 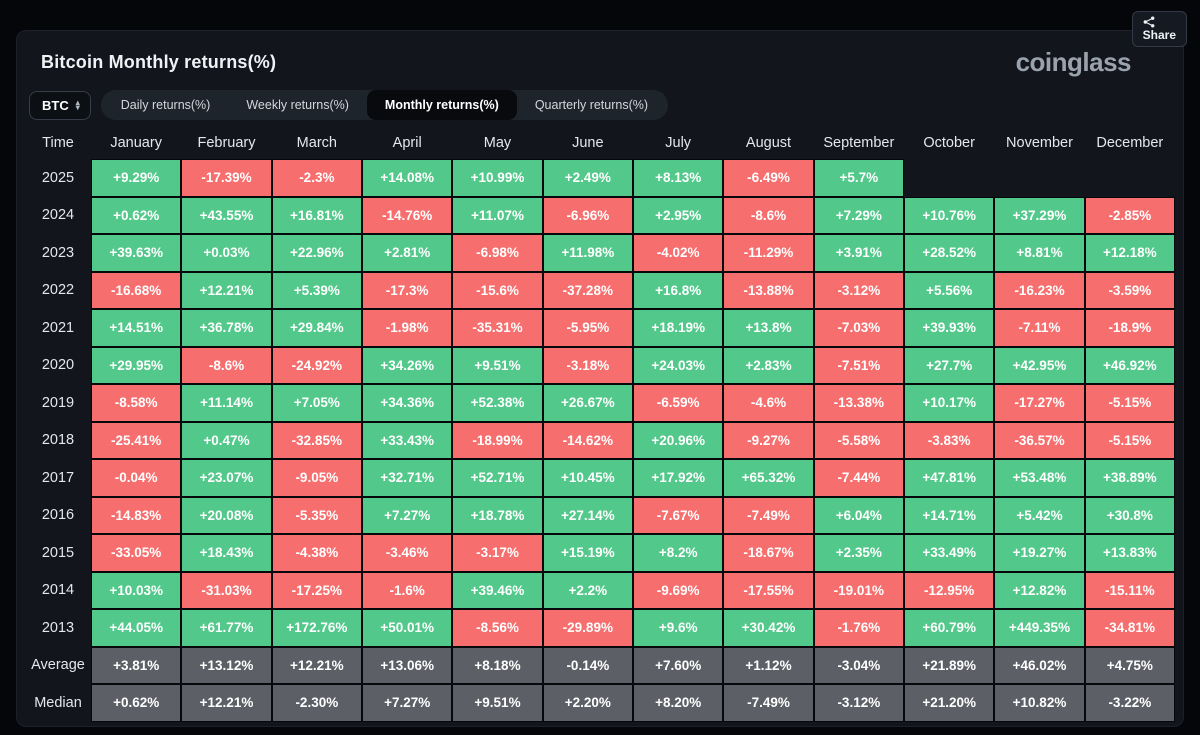 I want to click on return-cell: +27.7%, so click(x=949, y=365).